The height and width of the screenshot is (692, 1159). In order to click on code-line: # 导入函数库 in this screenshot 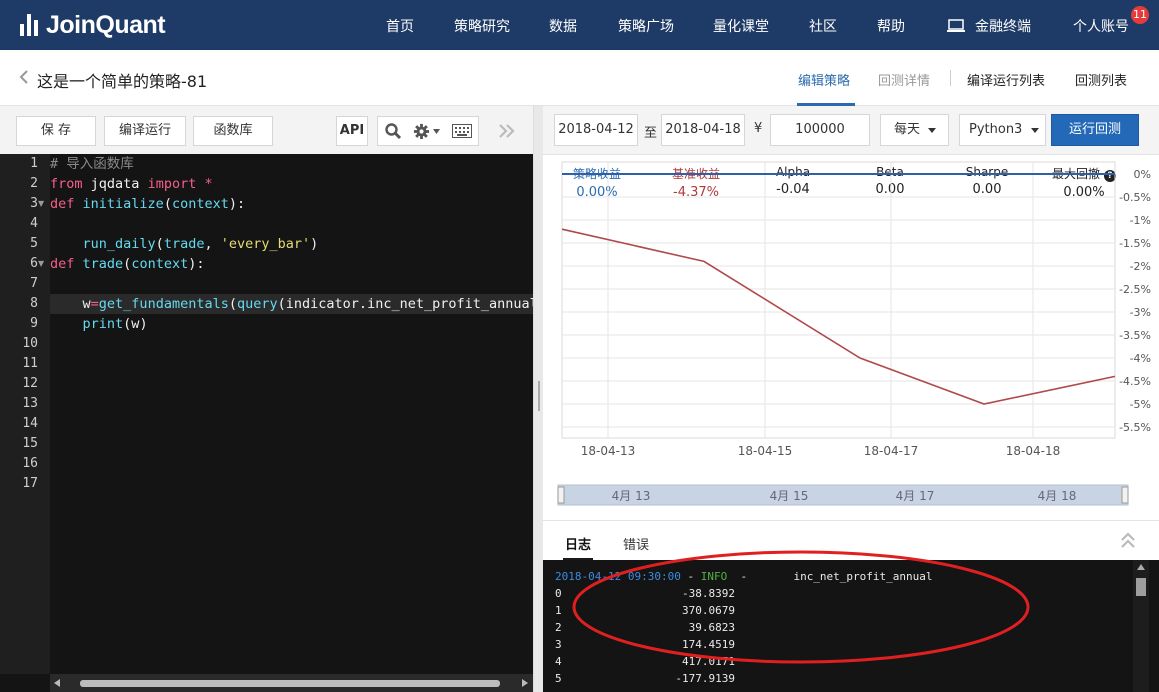, I will do `click(92, 164)`.